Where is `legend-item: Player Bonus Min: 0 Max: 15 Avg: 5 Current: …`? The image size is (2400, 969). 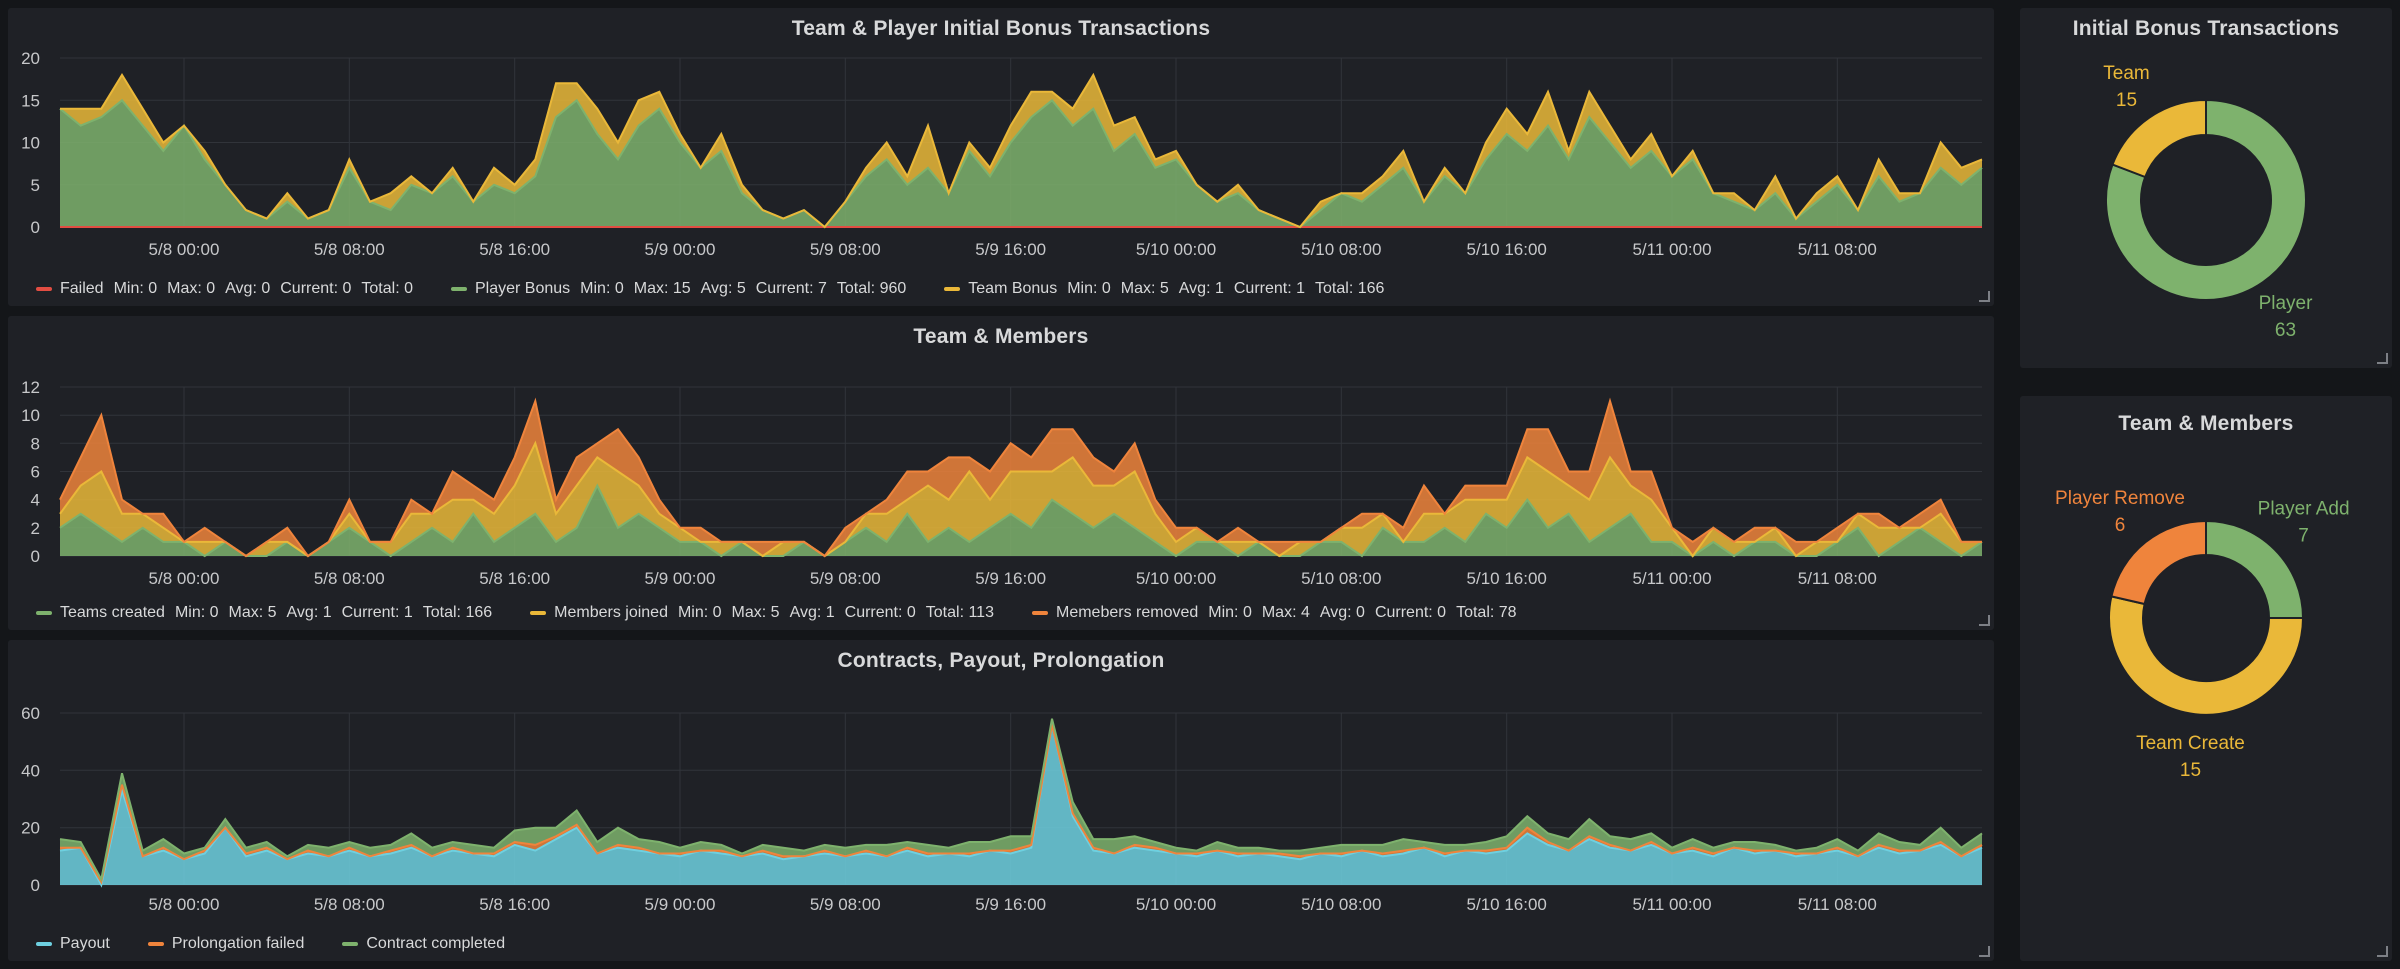
legend-item: Player Bonus Min: 0 Max: 15 Avg: 5 Current: … is located at coordinates (678, 289).